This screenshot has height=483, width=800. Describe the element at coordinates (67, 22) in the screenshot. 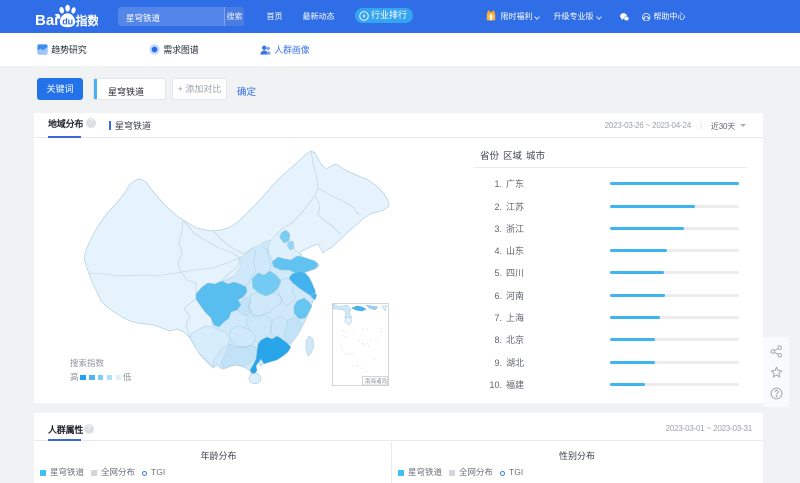

I see `svg-text: du` at that location.